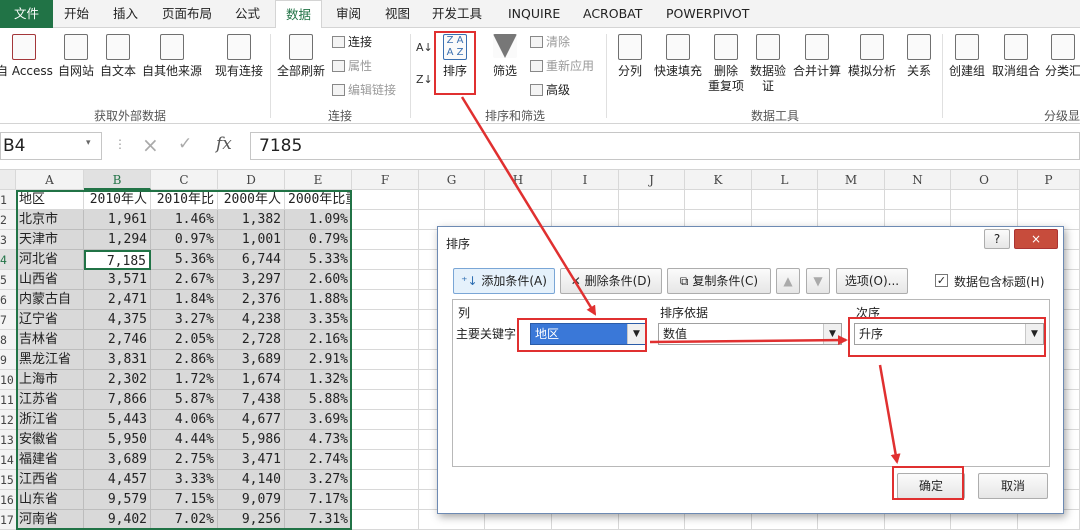 This screenshot has height=530, width=1080. Describe the element at coordinates (889, 414) in the screenshot. I see `arrow-order-to-ok` at that location.